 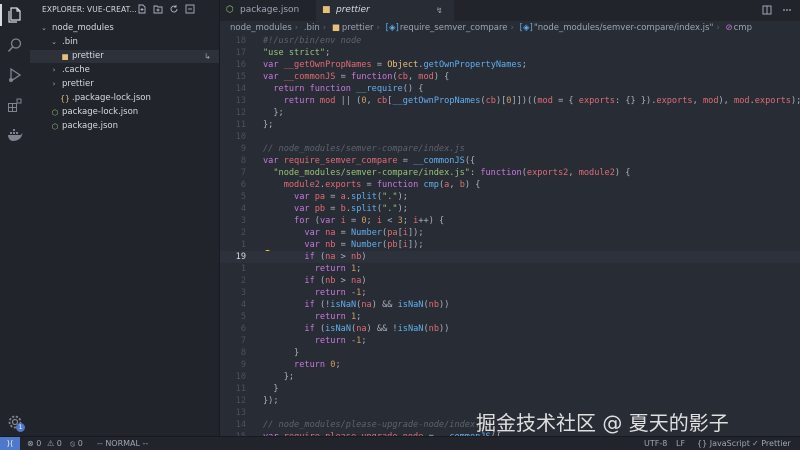 What do you see at coordinates (312, 365) in the screenshot?
I see `code-token: return` at bounding box center [312, 365].